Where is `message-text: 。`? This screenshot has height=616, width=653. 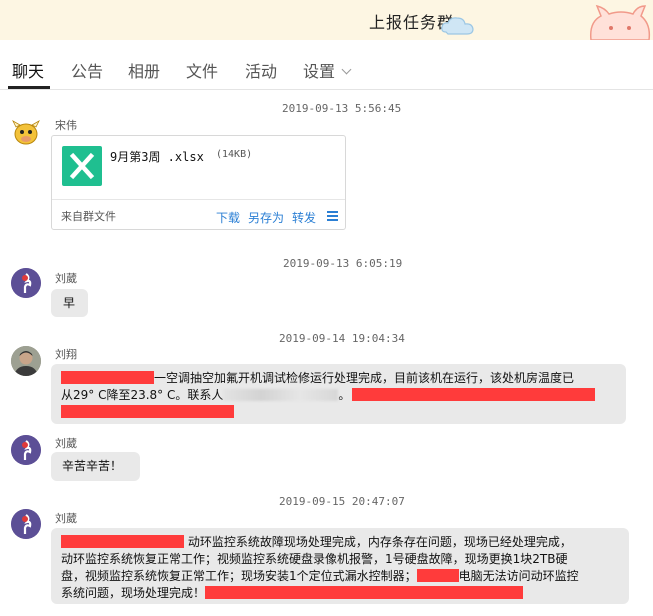
message-text: 。 is located at coordinates (344, 395).